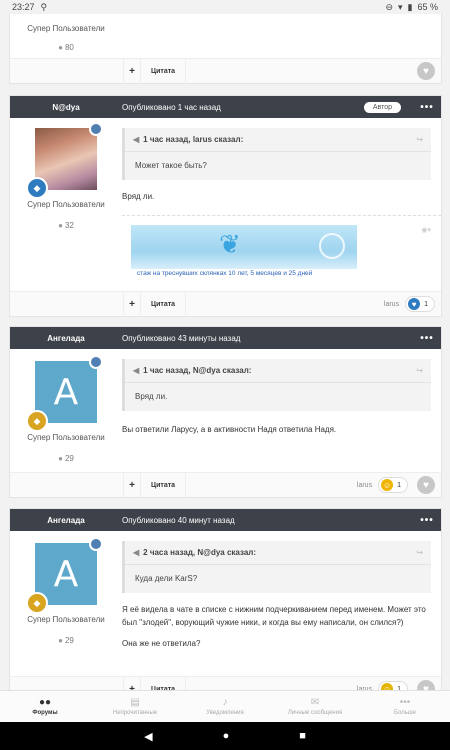 This screenshot has height=750, width=450. What do you see at coordinates (225, 304) in the screenshot?
I see `post-footer: + Цитата larus ♥ 1` at bounding box center [225, 304].